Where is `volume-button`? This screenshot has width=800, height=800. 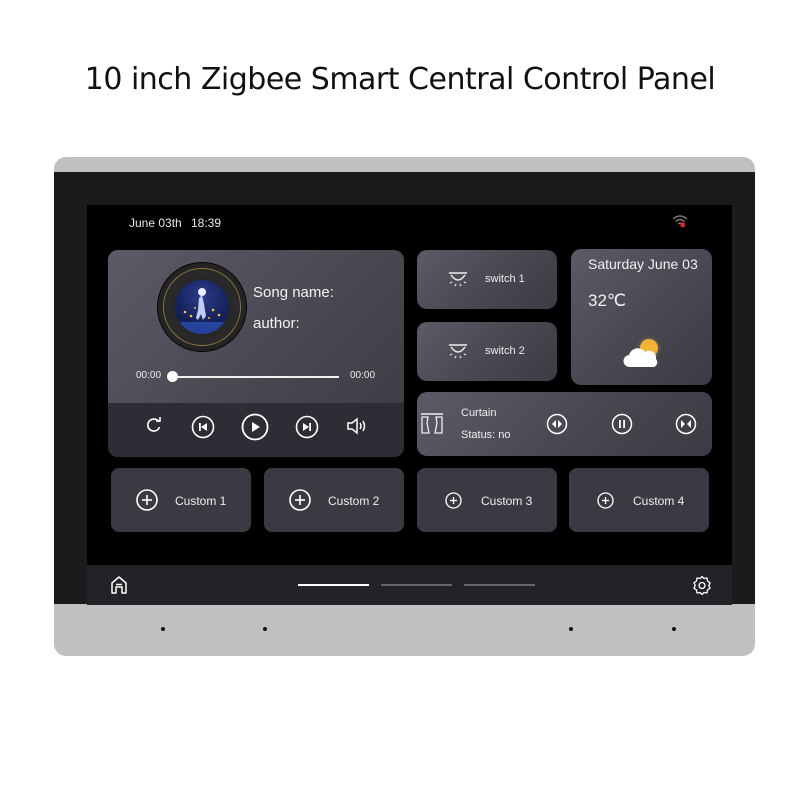
volume-button is located at coordinates (357, 426).